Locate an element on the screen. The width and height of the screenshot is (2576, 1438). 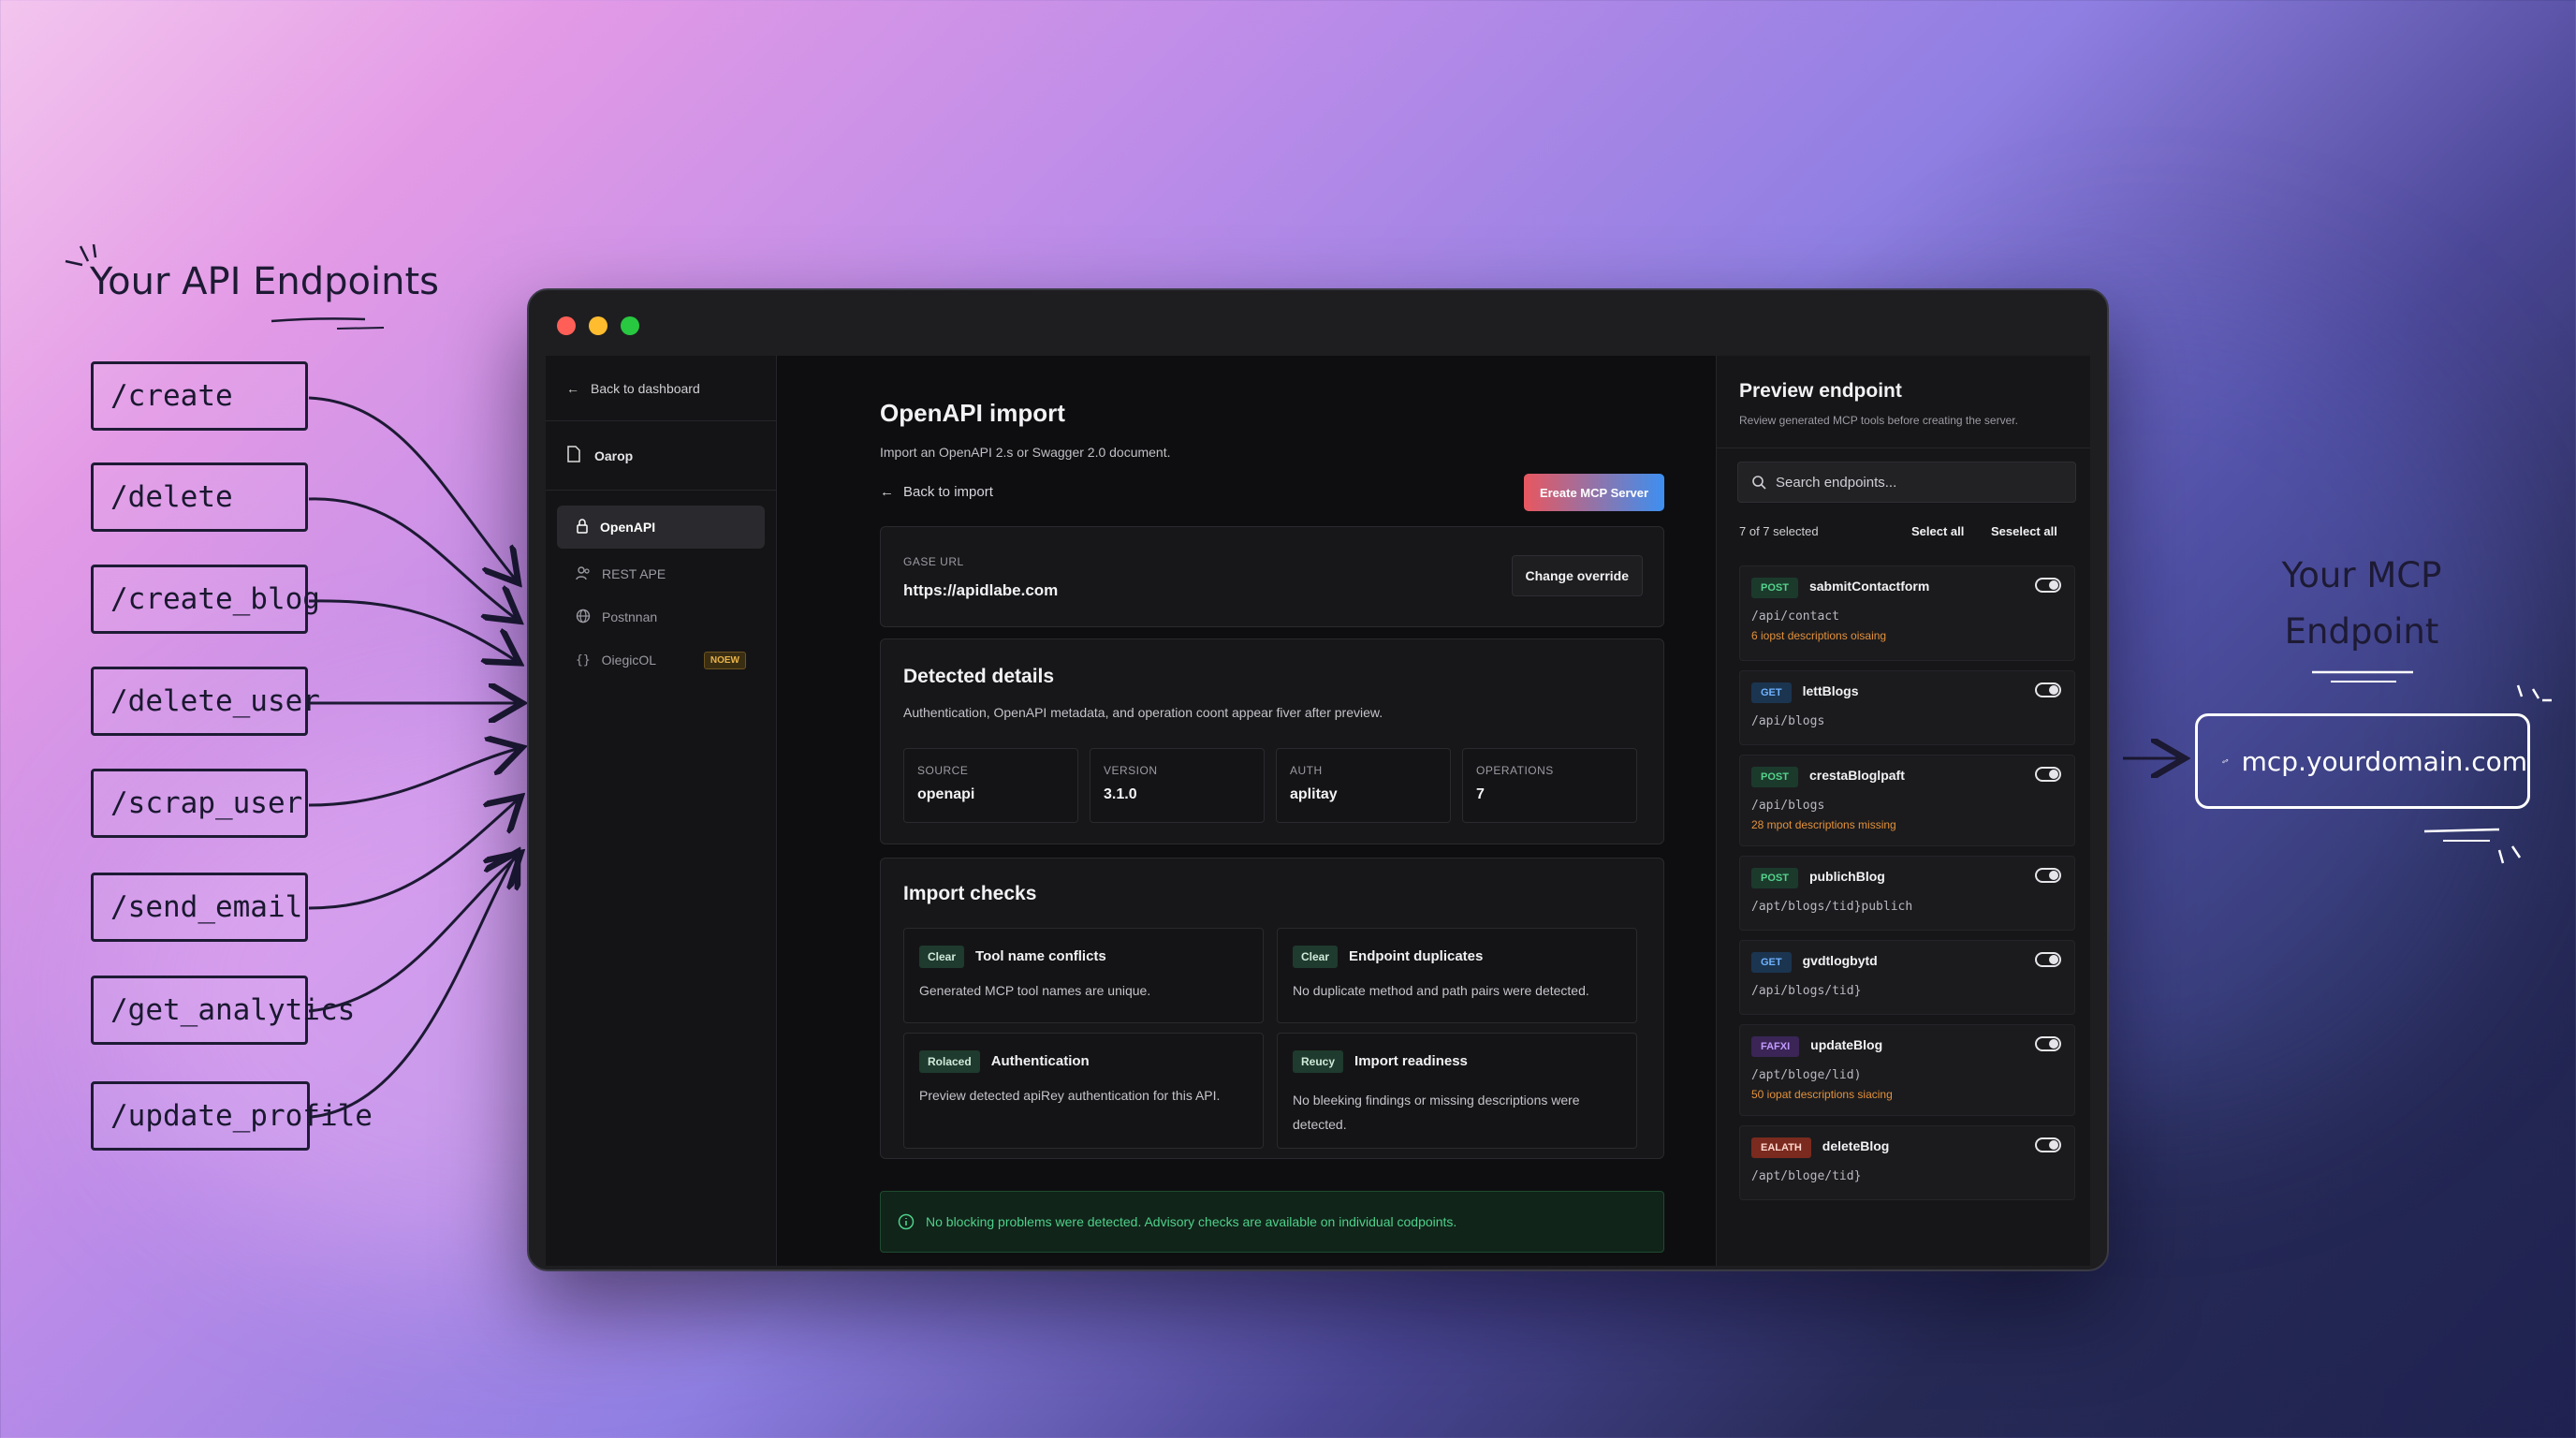
endpoint-item: GET gvdtlogbytd /api/blogs/tid} is located at coordinates (1907, 977).